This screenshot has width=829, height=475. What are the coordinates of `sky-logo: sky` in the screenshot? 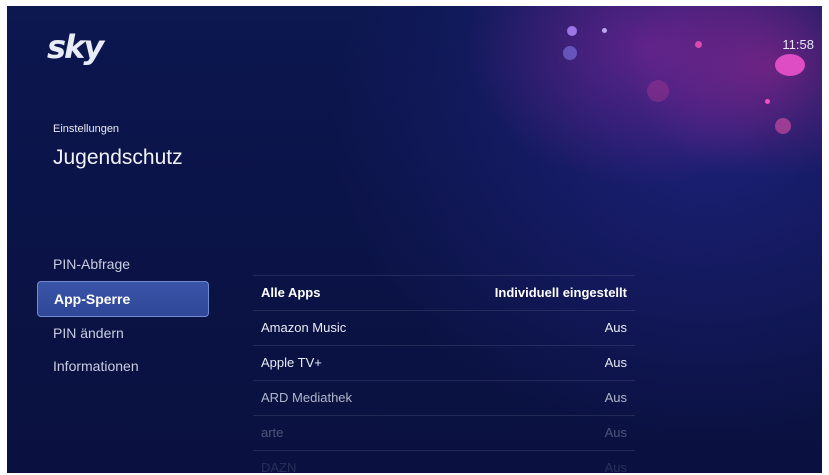 It's located at (75, 47).